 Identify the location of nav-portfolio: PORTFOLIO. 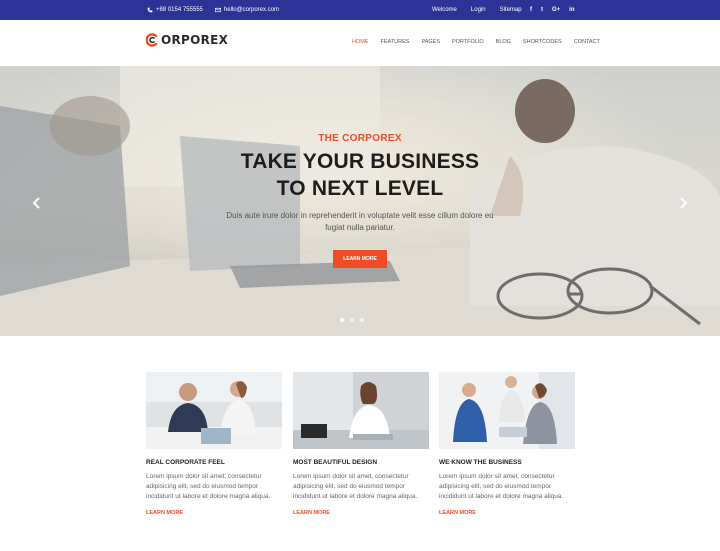
(468, 42).